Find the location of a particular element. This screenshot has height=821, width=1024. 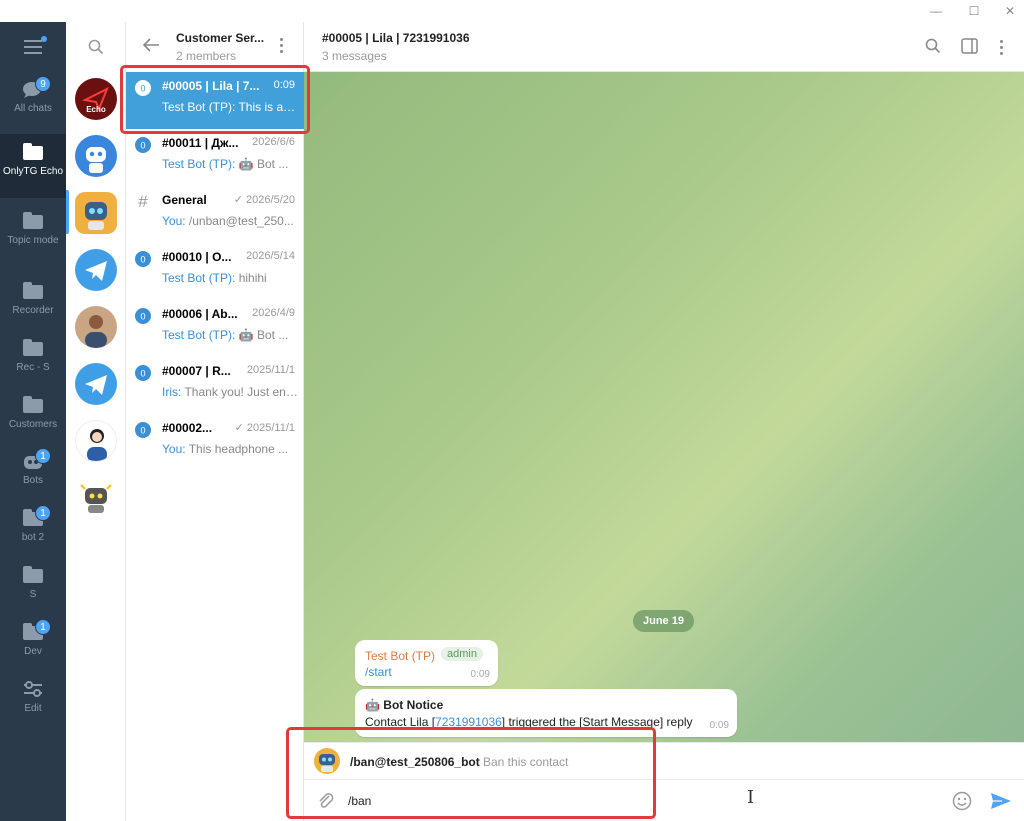

chat-time: 0:09 is located at coordinates (284, 85).